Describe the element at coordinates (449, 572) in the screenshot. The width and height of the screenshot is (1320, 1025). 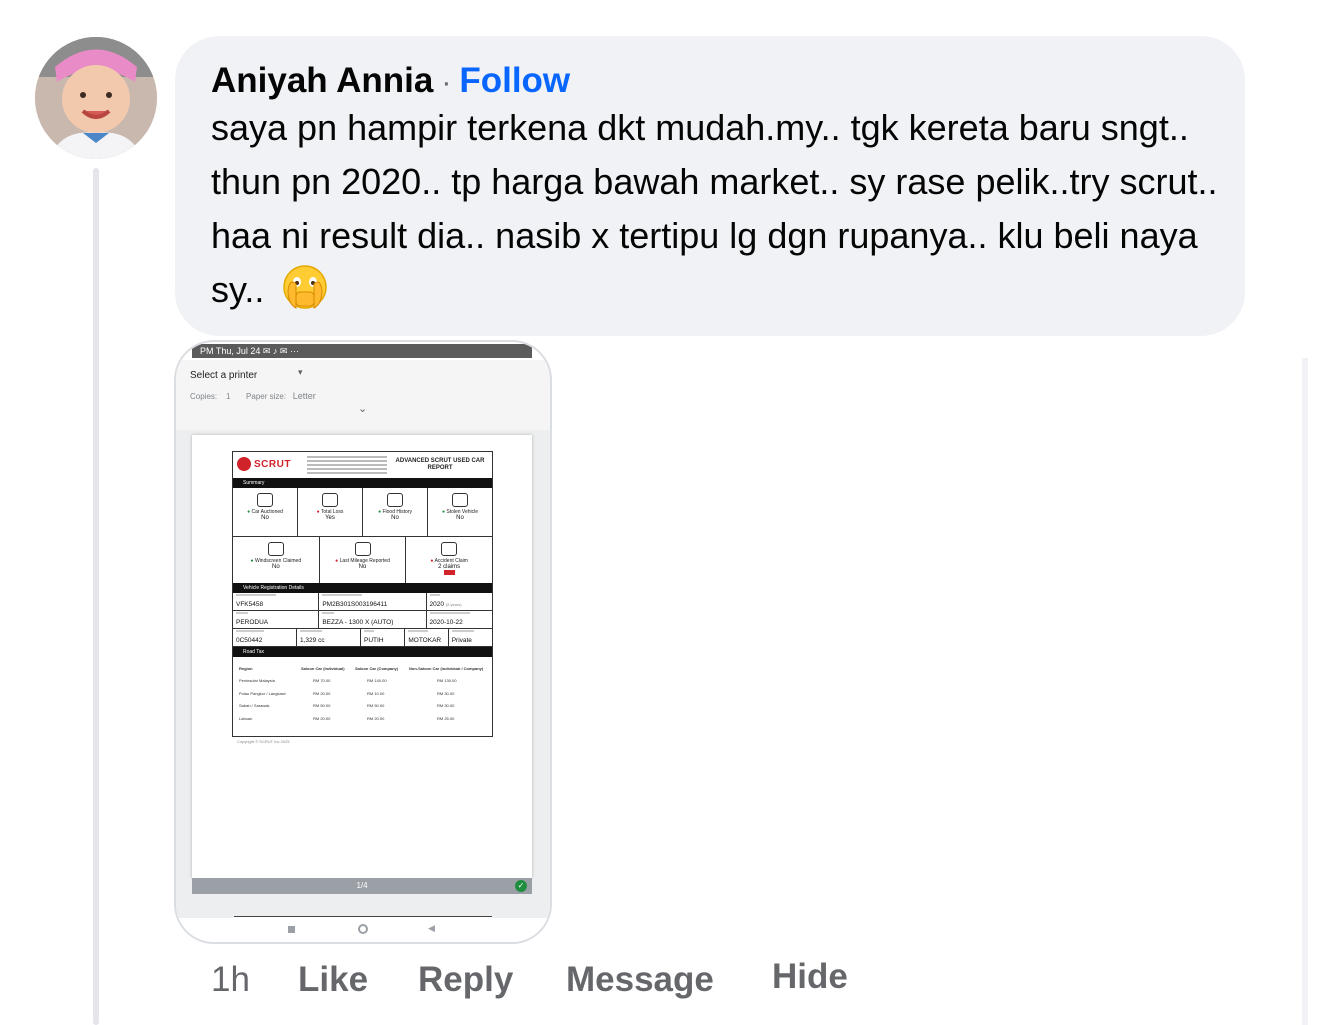
I see `status-badge` at that location.